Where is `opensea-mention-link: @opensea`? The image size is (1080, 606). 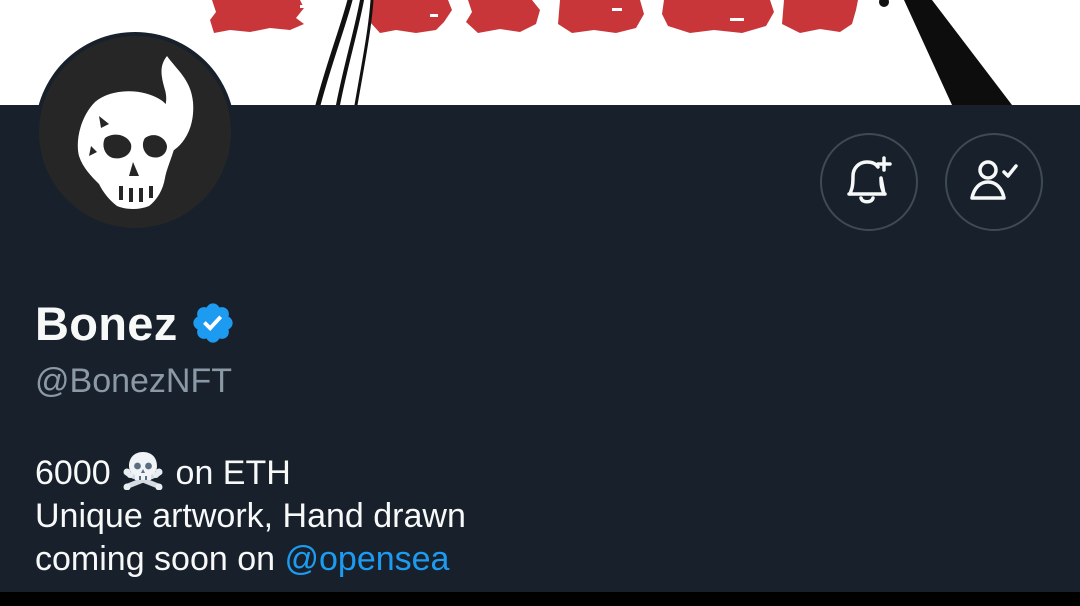 opensea-mention-link: @opensea is located at coordinates (367, 559).